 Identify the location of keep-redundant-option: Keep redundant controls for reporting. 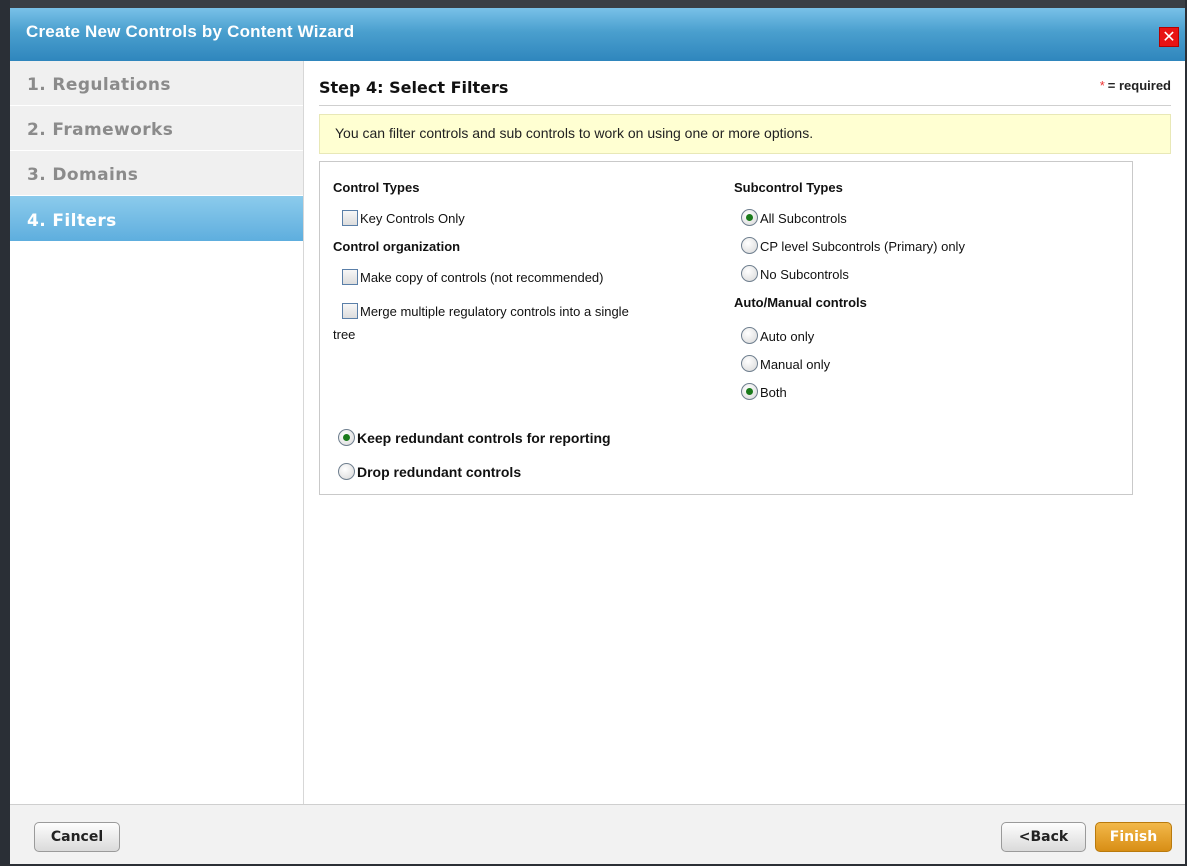
(474, 438).